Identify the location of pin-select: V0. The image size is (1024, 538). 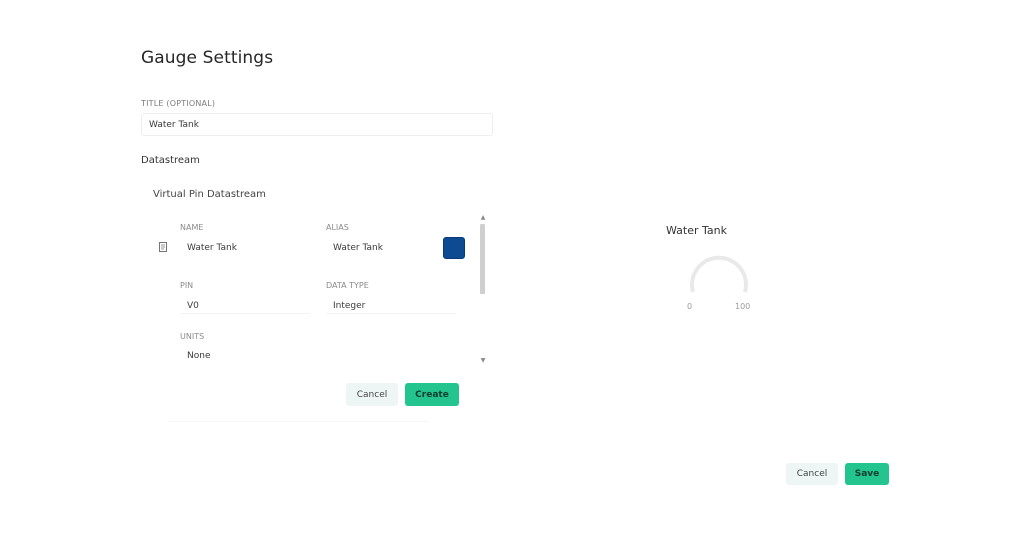
(193, 306).